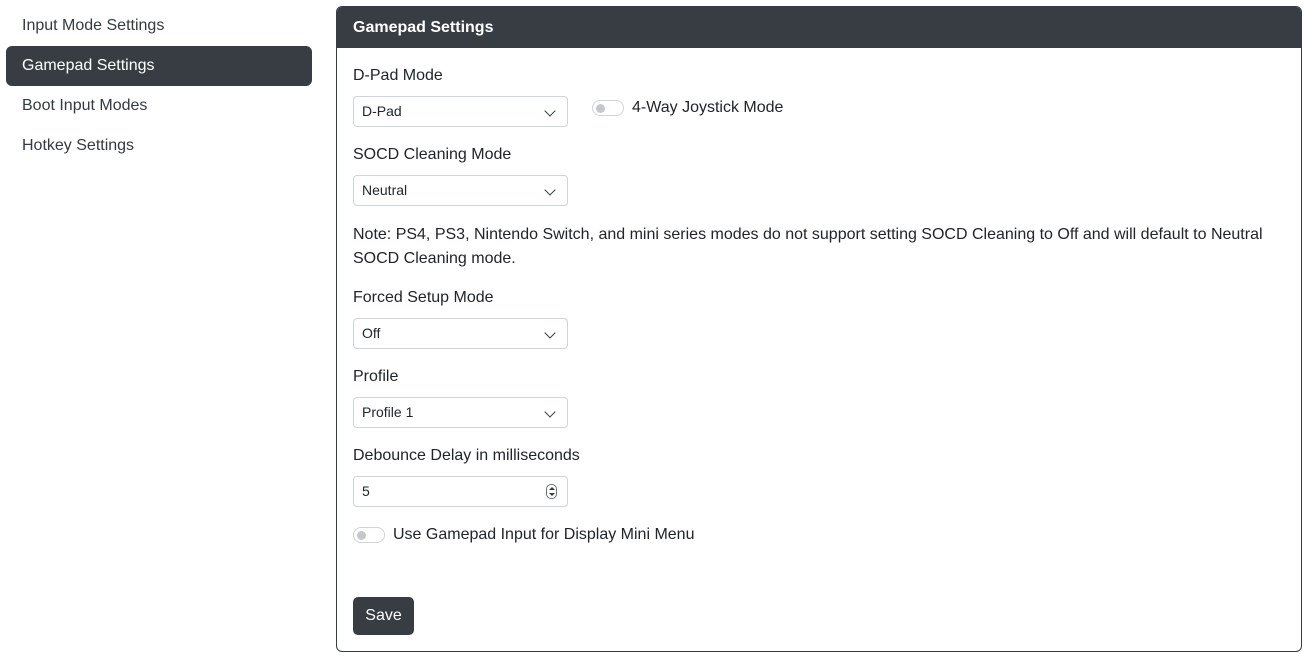 Image resolution: width=1313 pixels, height=667 pixels. I want to click on spinner-icon, so click(551, 491).